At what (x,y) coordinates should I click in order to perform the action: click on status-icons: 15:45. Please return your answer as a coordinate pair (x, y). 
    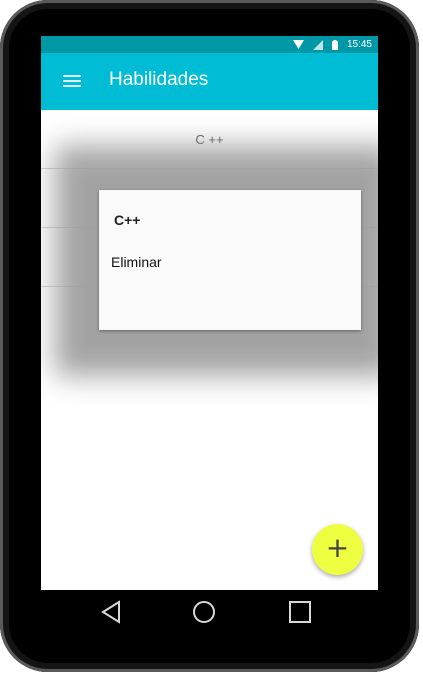
    Looking at the image, I should click on (332, 44).